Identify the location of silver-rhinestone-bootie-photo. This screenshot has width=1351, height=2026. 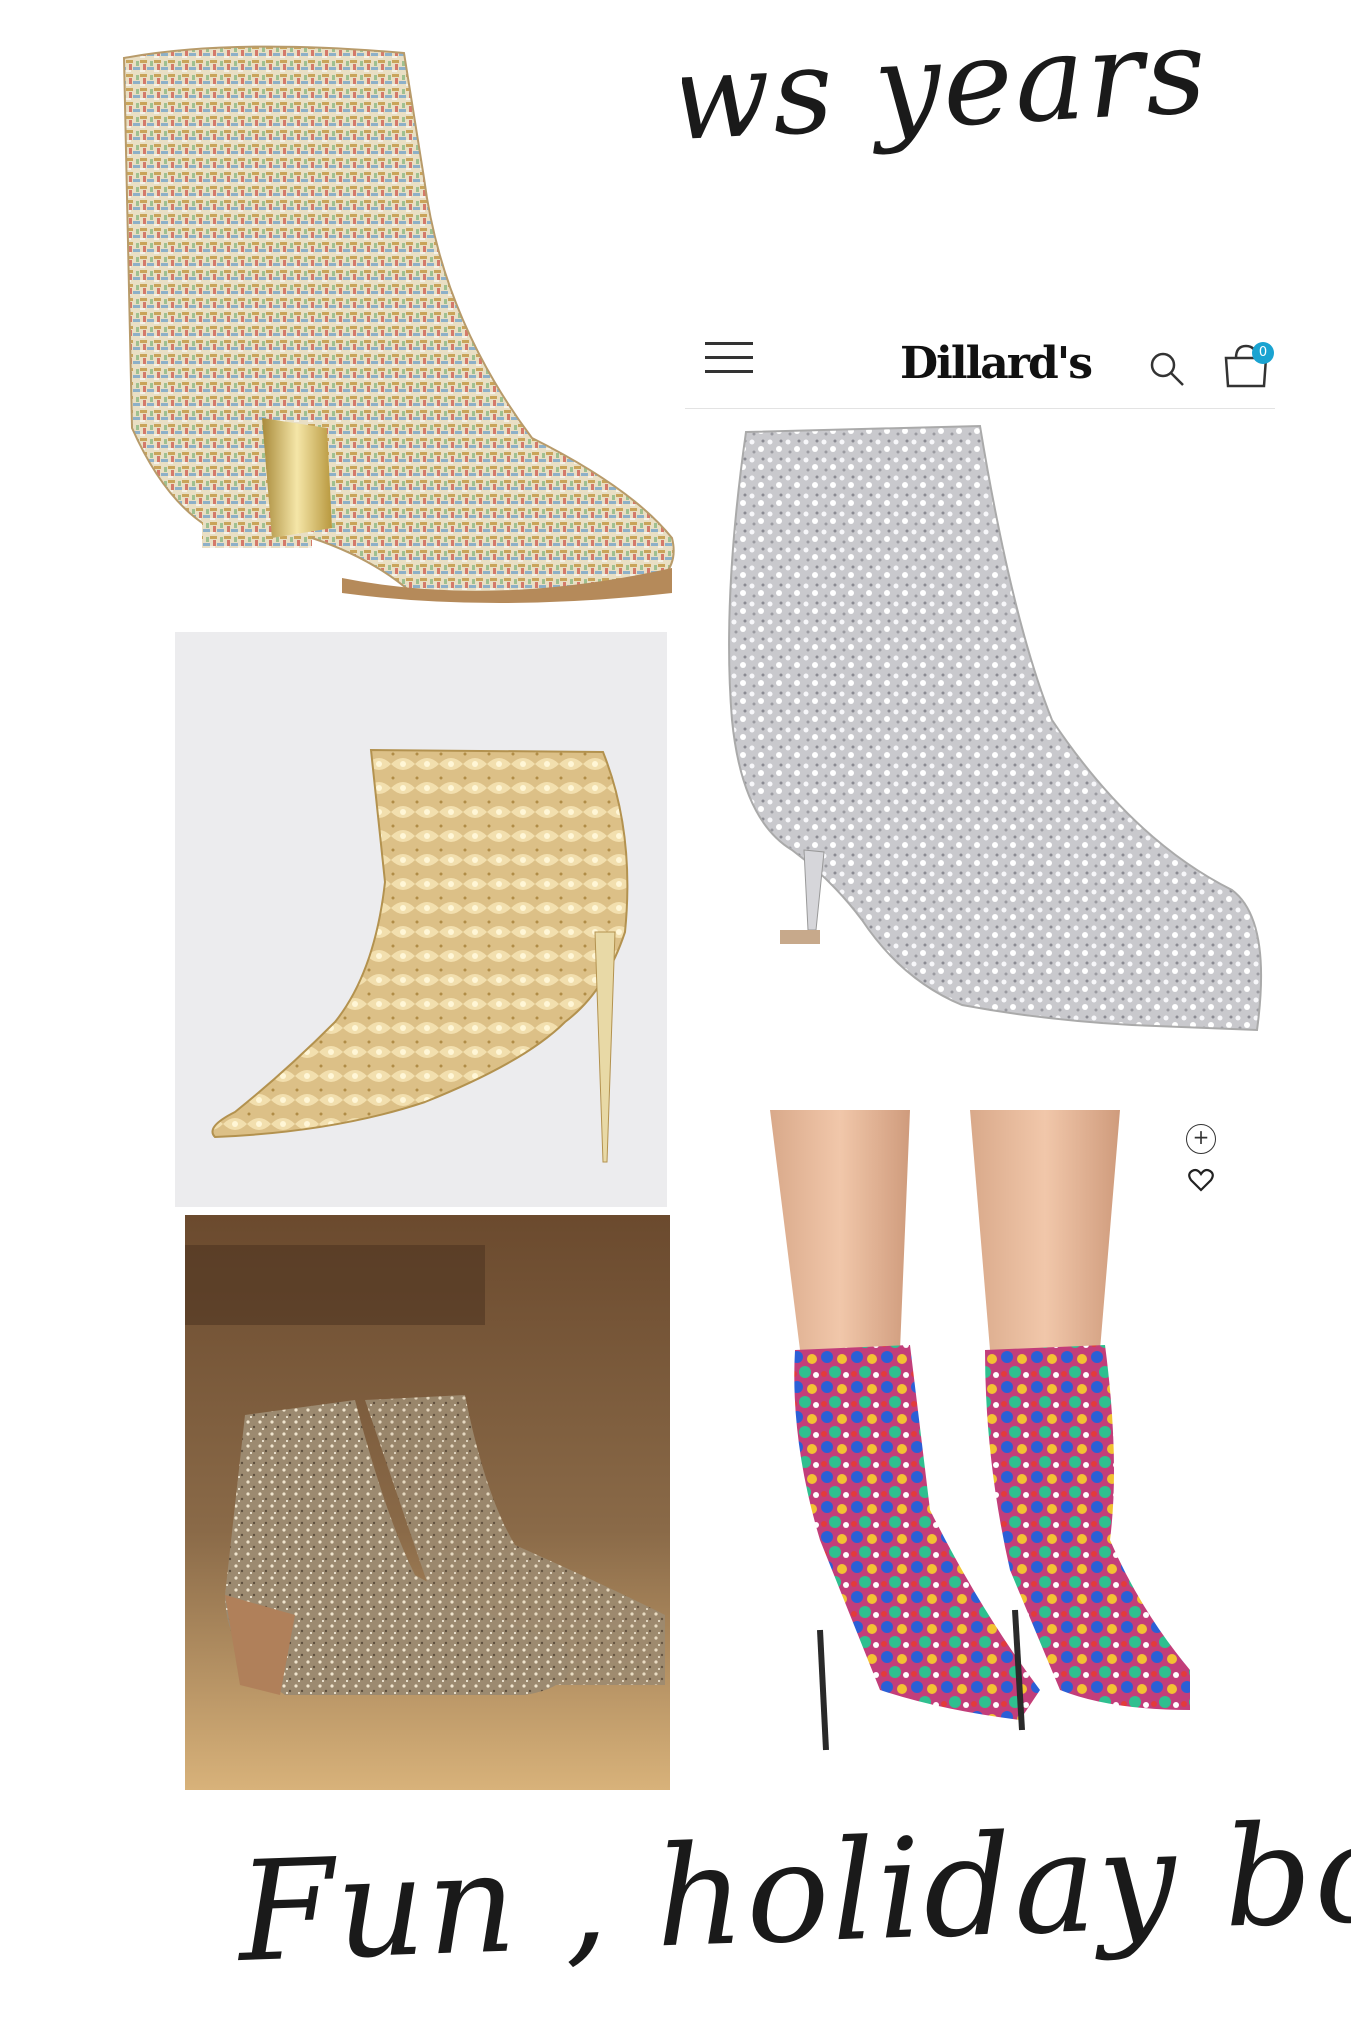
(992, 732).